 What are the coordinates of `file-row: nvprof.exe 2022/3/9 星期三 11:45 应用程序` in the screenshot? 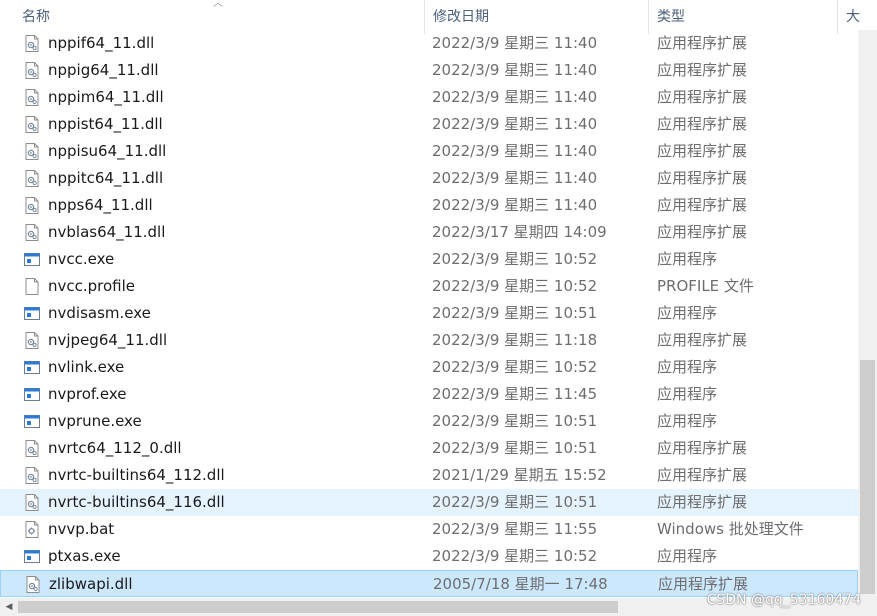 It's located at (429, 394).